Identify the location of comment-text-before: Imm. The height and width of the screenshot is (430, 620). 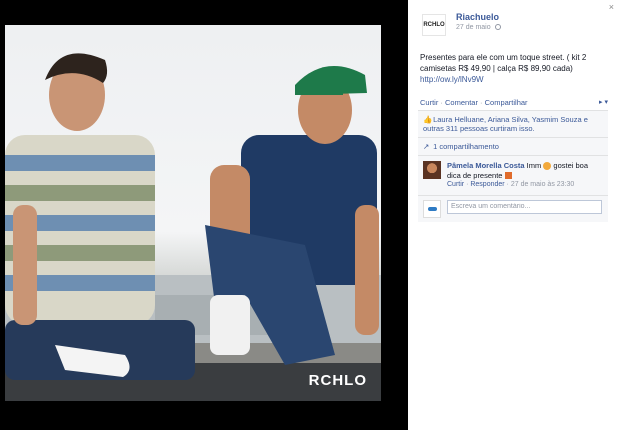
(534, 165).